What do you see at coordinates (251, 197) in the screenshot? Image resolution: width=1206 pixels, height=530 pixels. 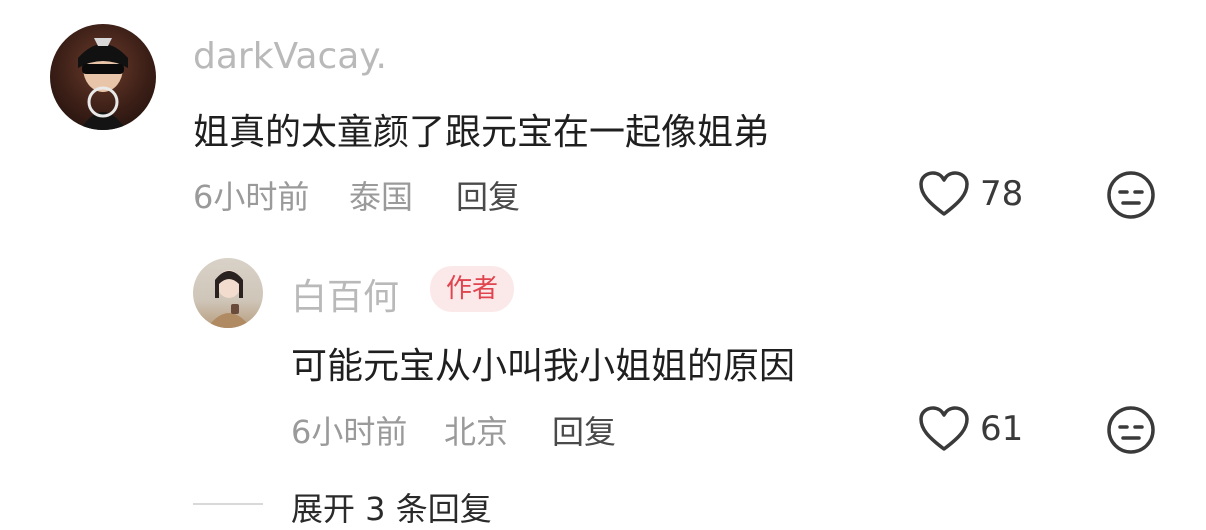 I see `comment-time: 6小时前` at bounding box center [251, 197].